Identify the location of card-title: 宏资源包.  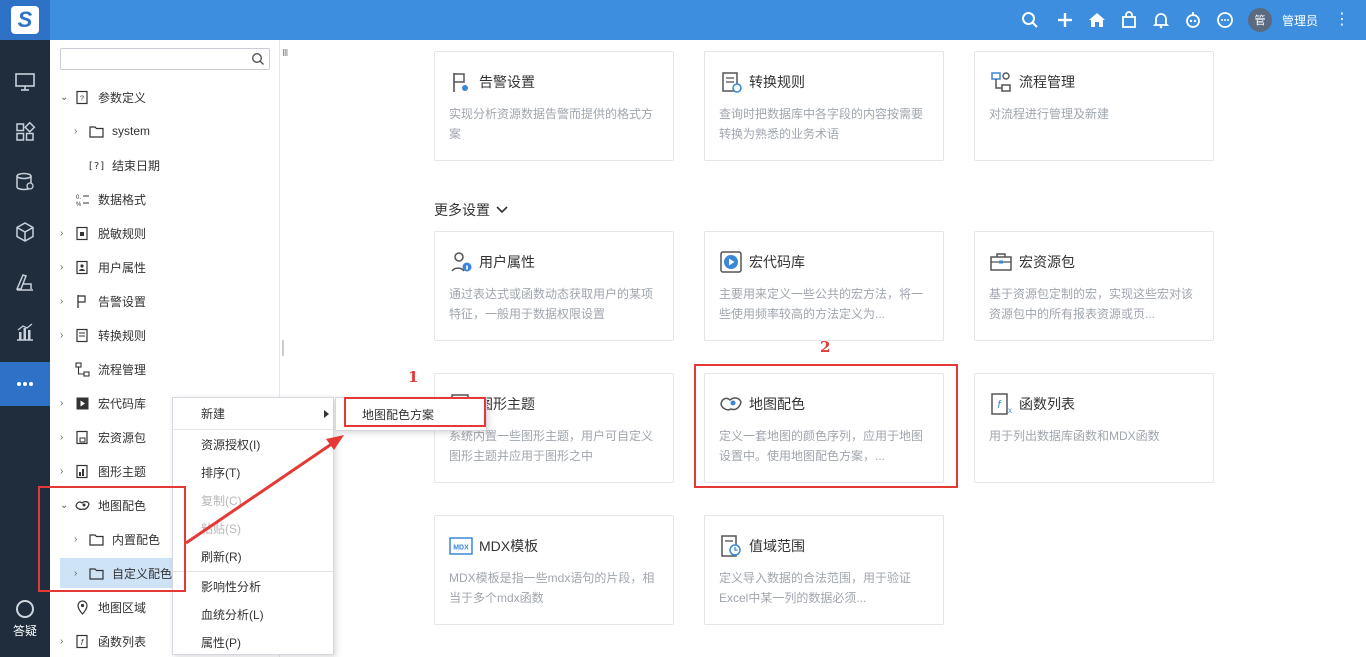
(1047, 262).